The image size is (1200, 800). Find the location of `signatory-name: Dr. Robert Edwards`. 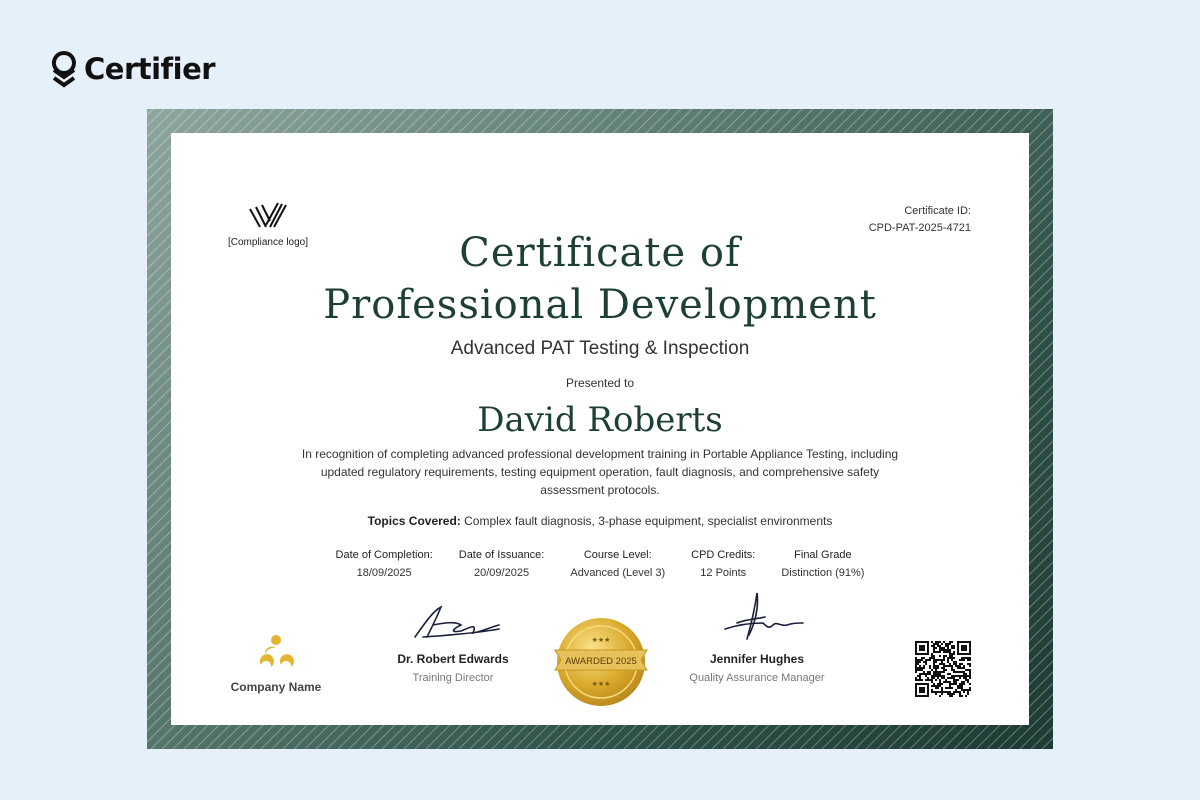

signatory-name: Dr. Robert Edwards is located at coordinates (453, 659).